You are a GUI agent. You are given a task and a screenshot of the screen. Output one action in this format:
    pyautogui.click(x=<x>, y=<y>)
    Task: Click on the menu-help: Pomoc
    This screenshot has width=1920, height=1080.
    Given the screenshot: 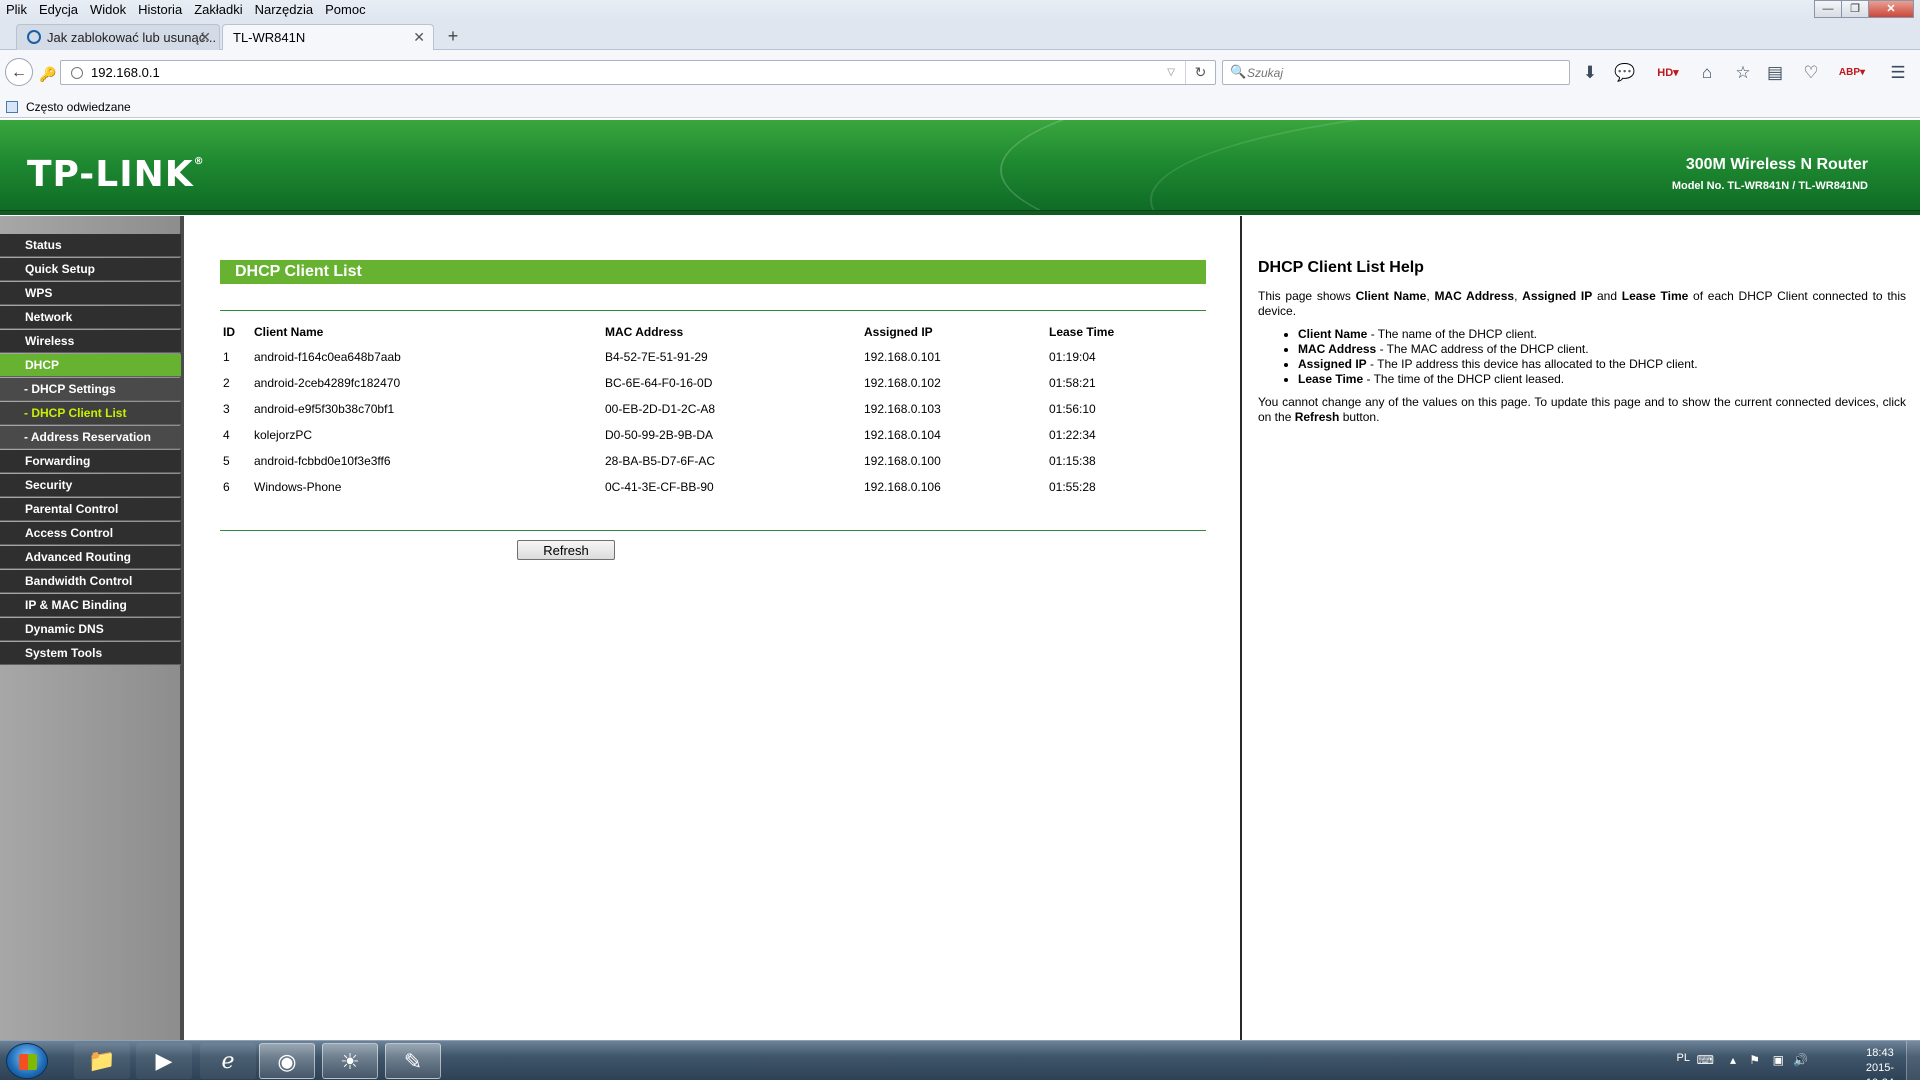 What is the action you would take?
    pyautogui.click(x=345, y=10)
    